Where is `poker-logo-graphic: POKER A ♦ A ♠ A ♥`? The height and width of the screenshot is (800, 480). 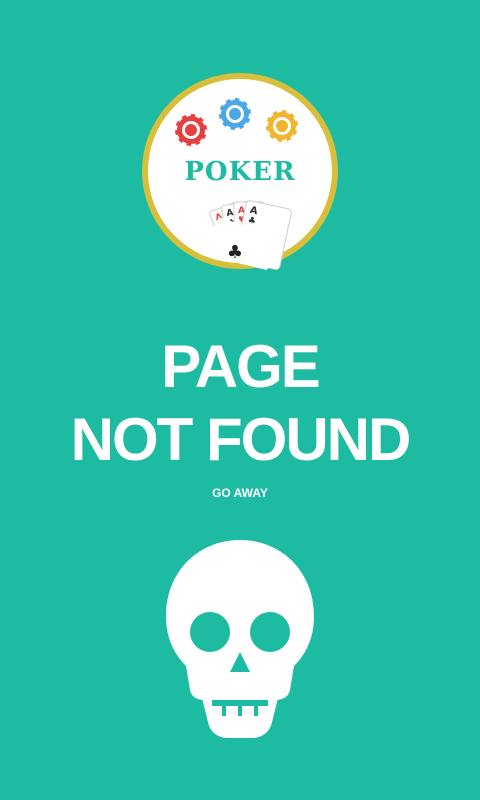 poker-logo-graphic: POKER A ♦ A ♠ A ♥ is located at coordinates (240, 171).